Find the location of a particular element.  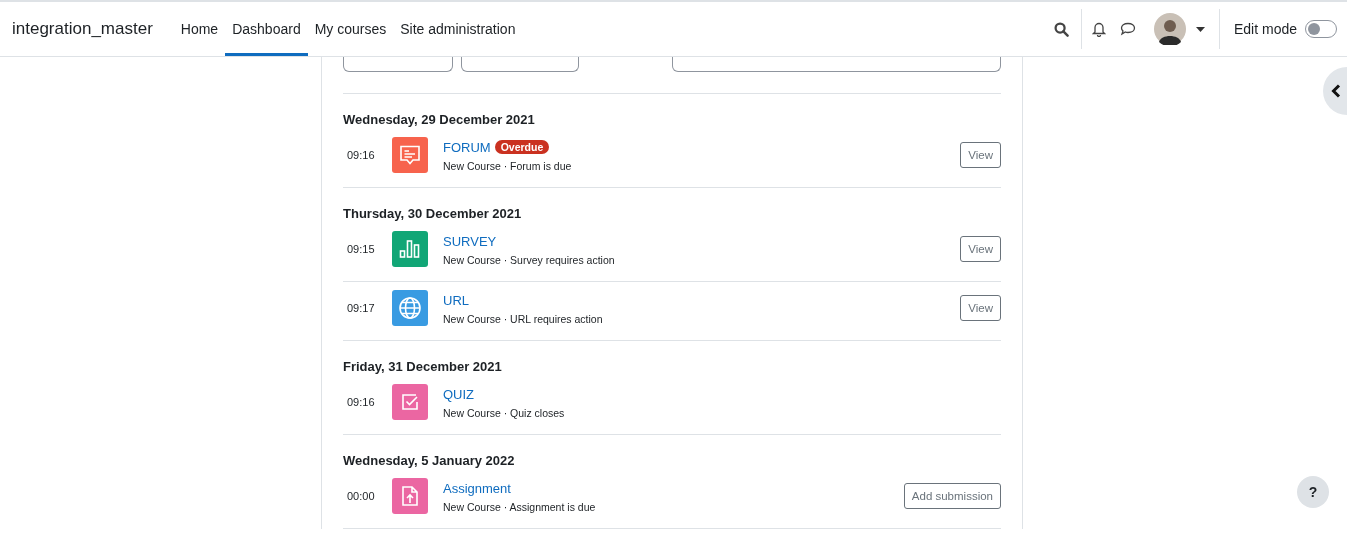

edit-mode-toggle is located at coordinates (1321, 29).